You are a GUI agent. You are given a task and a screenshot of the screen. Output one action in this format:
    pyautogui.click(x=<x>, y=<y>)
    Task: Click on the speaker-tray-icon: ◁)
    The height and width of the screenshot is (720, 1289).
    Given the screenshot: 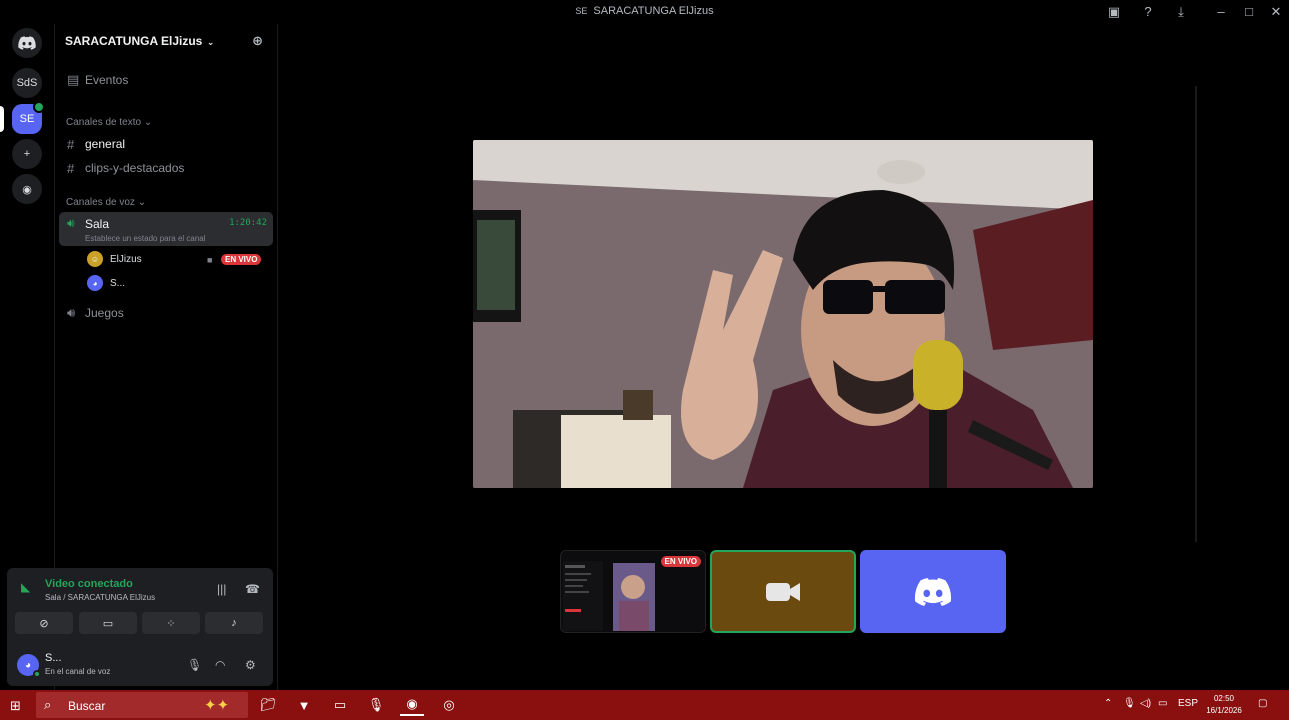 What is the action you would take?
    pyautogui.click(x=1145, y=703)
    